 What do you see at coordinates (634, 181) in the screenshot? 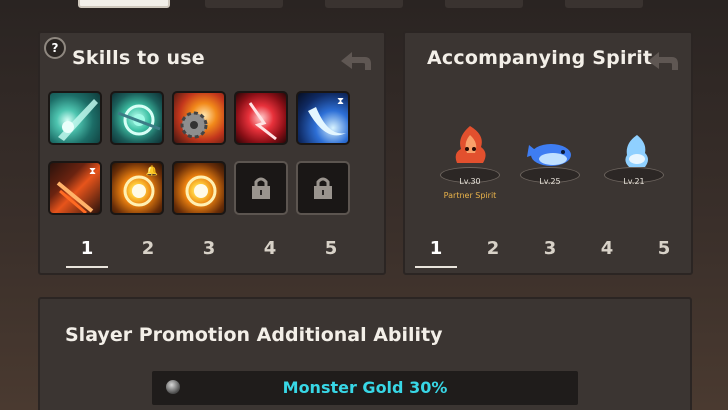
I see `spirit-level: Lv.21` at bounding box center [634, 181].